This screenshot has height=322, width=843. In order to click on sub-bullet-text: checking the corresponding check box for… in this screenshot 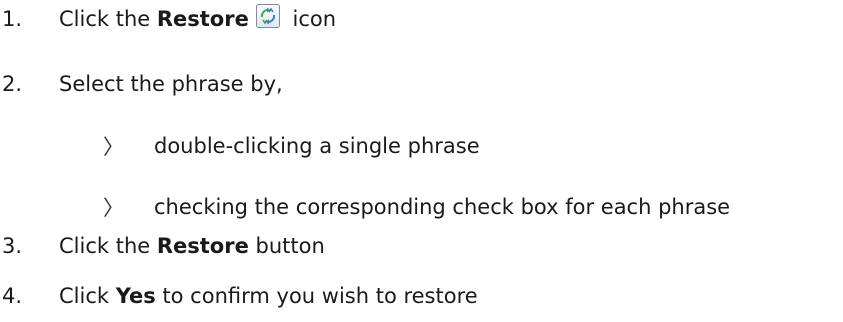, I will do `click(442, 207)`.